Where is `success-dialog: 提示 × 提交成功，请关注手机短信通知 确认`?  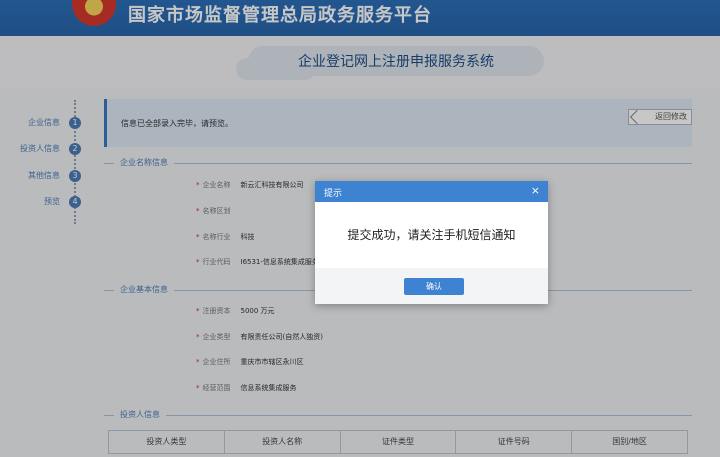
success-dialog: 提示 × 提交成功，请关注手机短信通知 确认 is located at coordinates (431, 242).